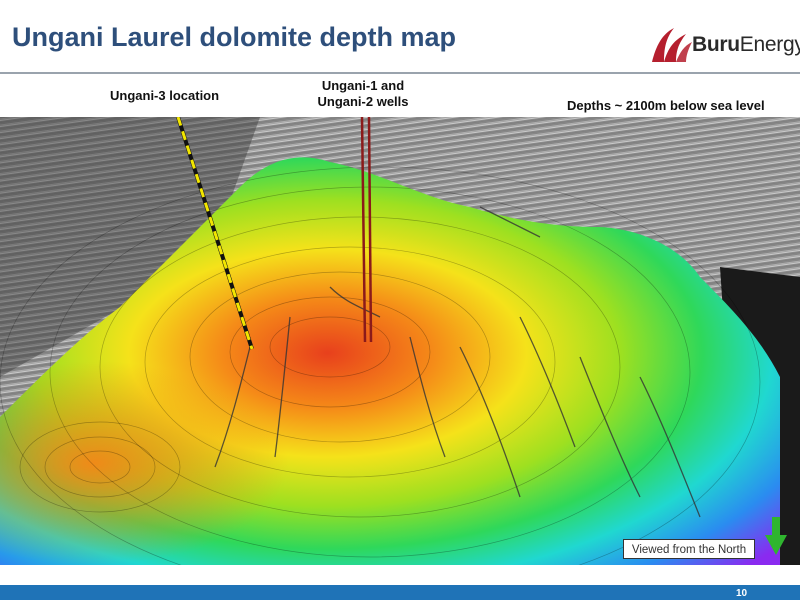 The height and width of the screenshot is (600, 800). I want to click on ungani-3-label: Ungani-3 location, so click(165, 95).